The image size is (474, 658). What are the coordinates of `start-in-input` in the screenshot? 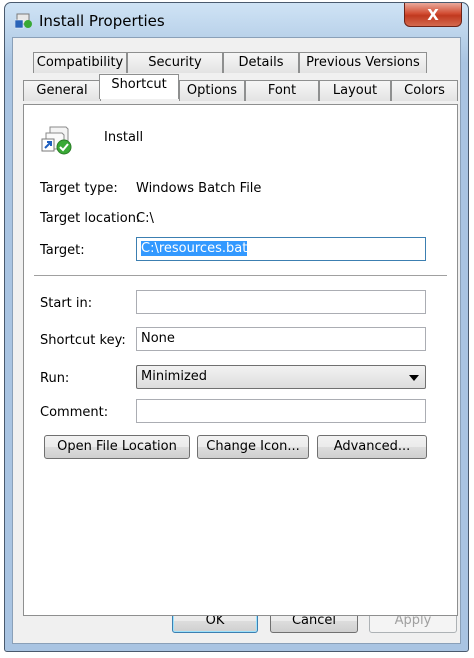 It's located at (281, 302).